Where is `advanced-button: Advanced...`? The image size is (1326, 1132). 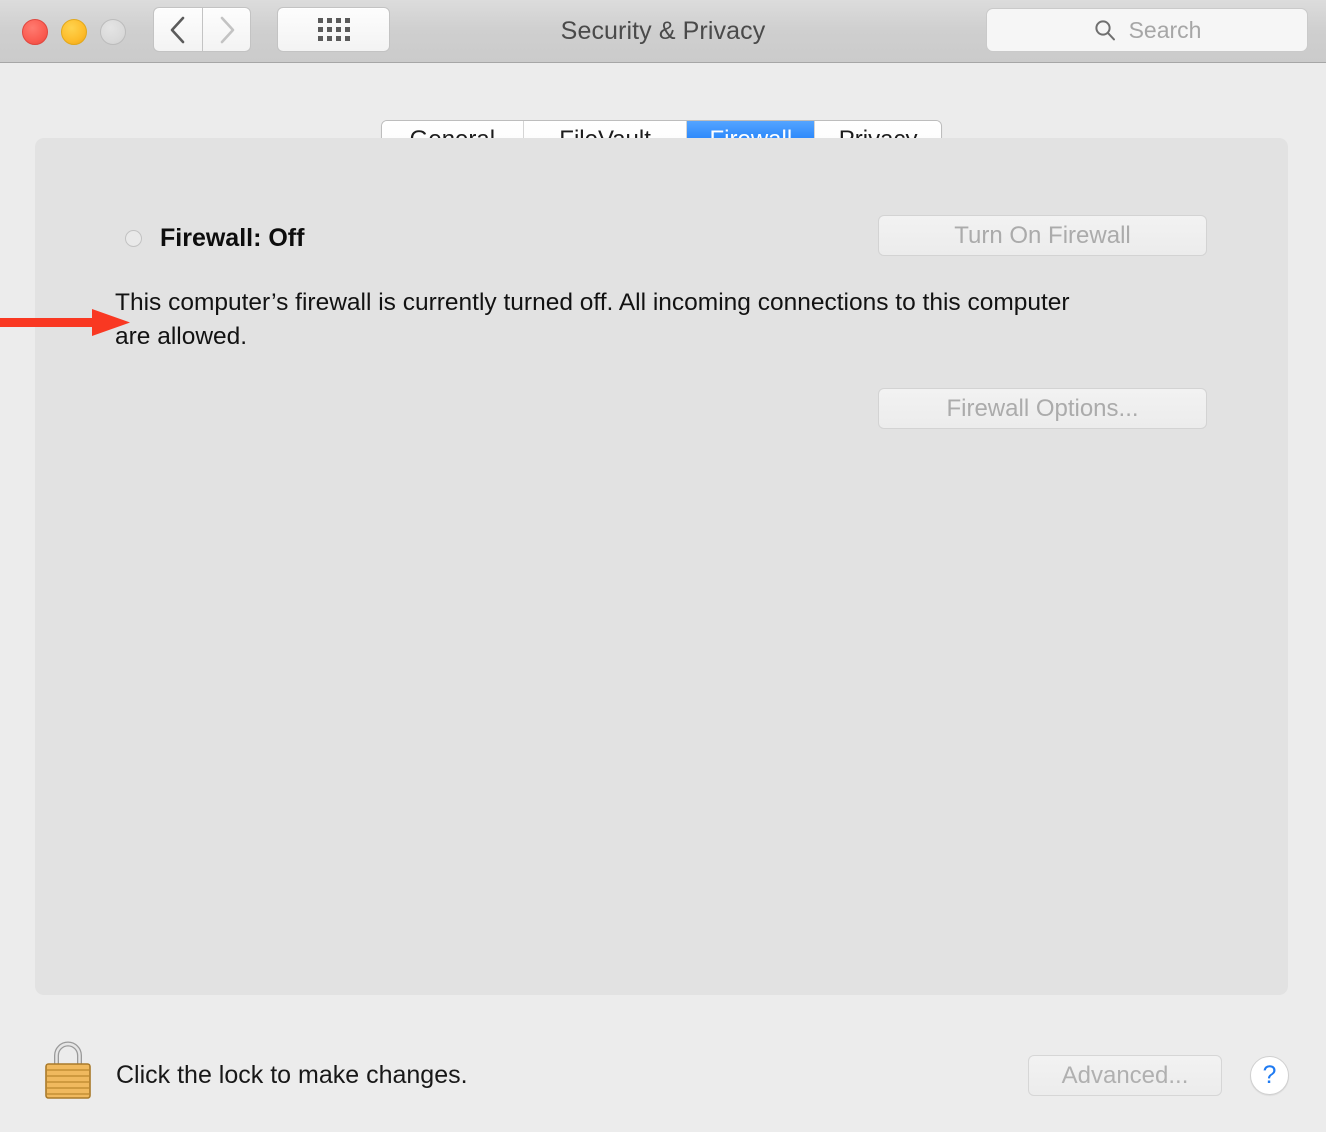 advanced-button: Advanced... is located at coordinates (1125, 1075).